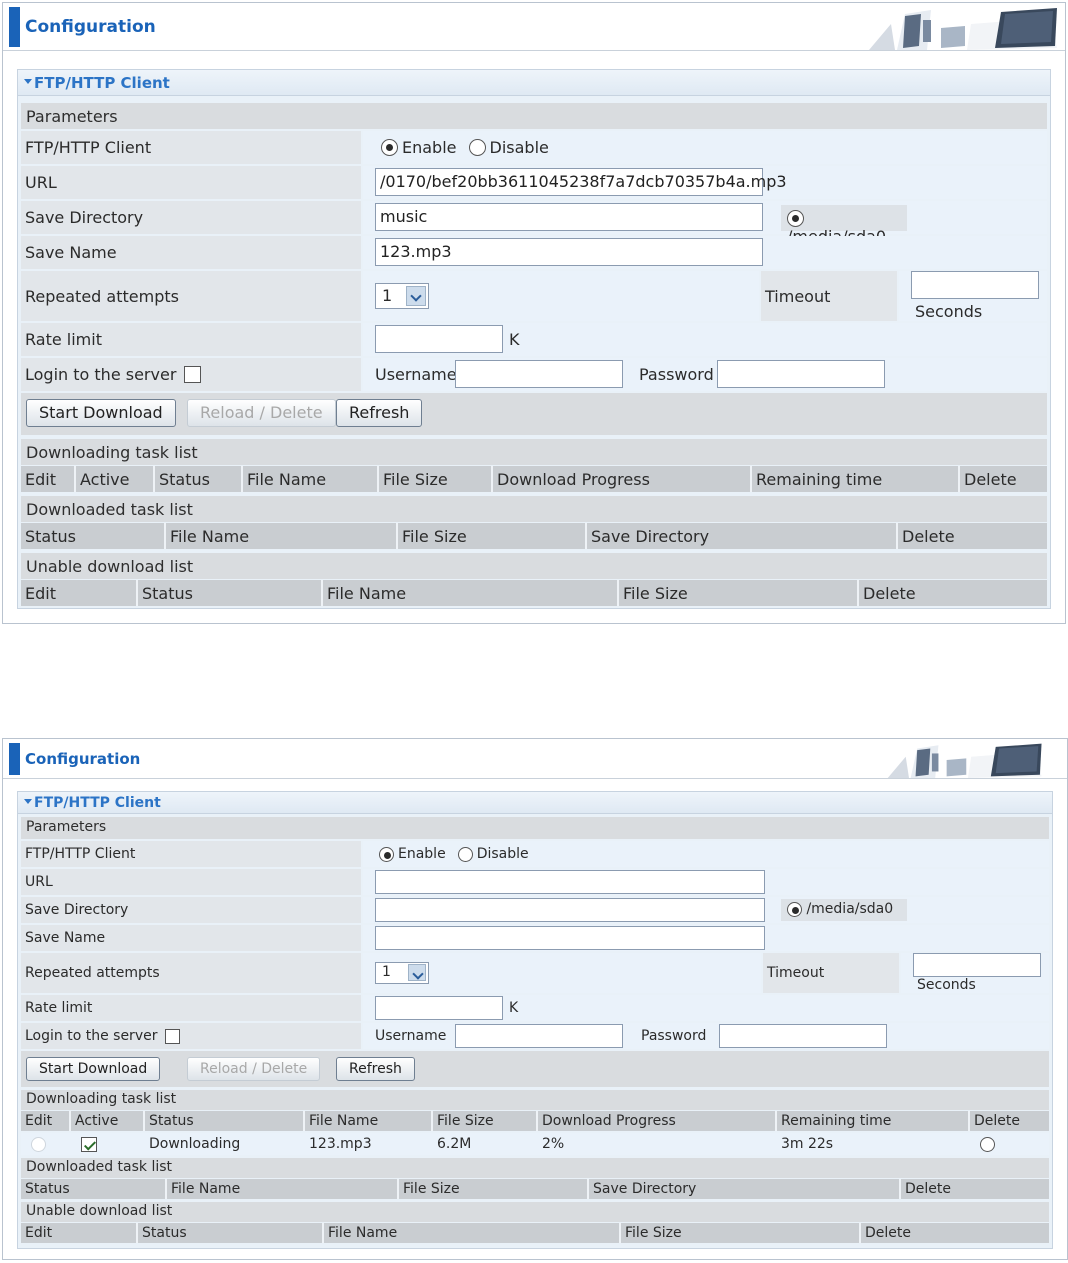 This screenshot has width=1068, height=1263. What do you see at coordinates (191, 1008) in the screenshot?
I see `rate-label: Rate limit` at bounding box center [191, 1008].